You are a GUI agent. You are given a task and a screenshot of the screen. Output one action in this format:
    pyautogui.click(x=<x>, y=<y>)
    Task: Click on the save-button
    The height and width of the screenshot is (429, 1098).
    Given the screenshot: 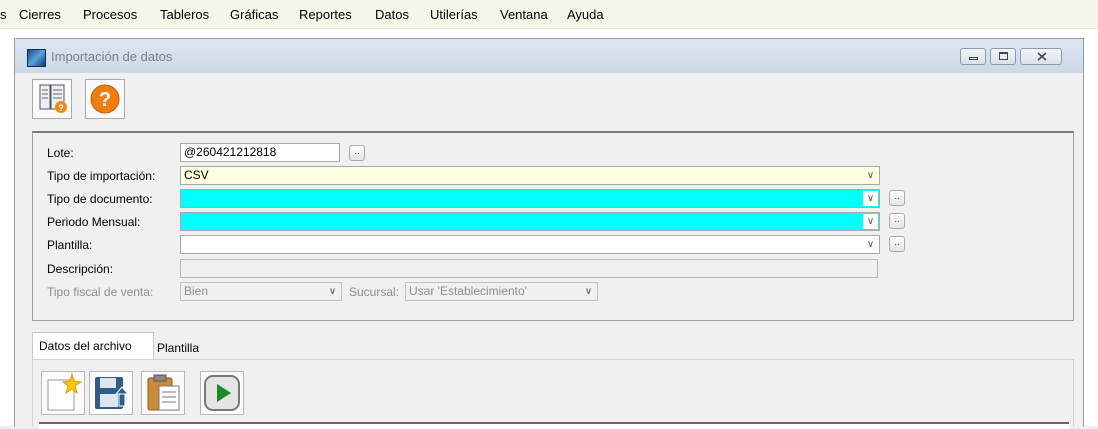 What is the action you would take?
    pyautogui.click(x=111, y=393)
    